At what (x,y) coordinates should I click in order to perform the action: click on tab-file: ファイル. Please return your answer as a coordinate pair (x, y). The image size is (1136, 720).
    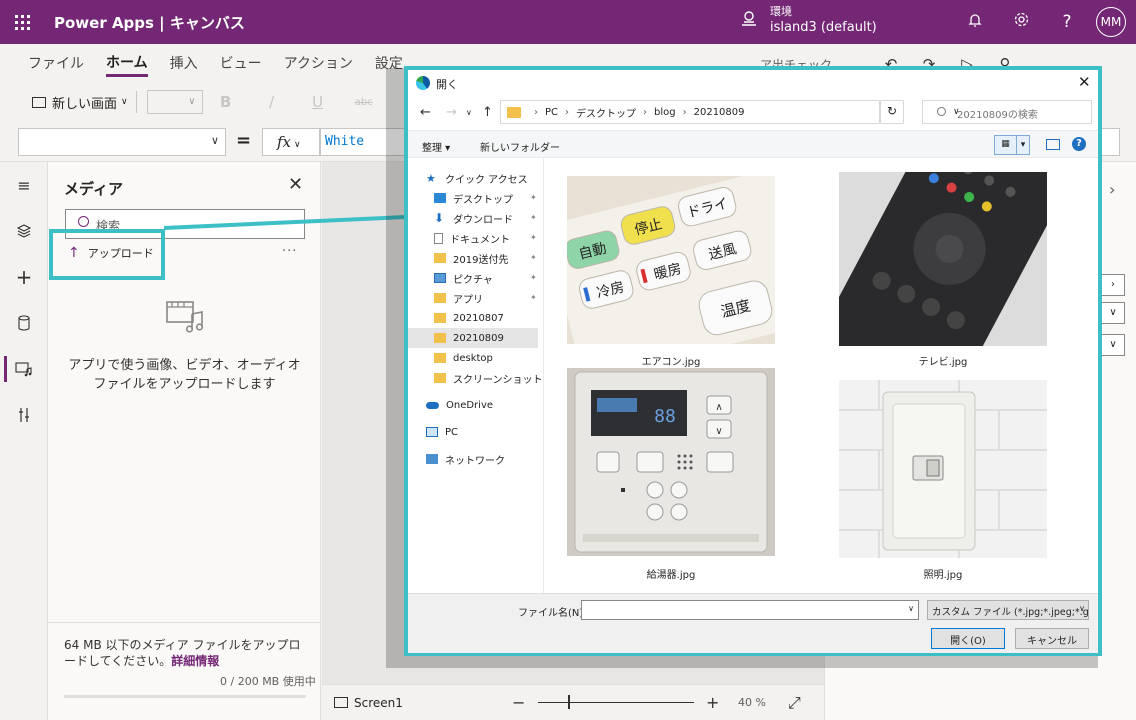
    Looking at the image, I should click on (56, 64).